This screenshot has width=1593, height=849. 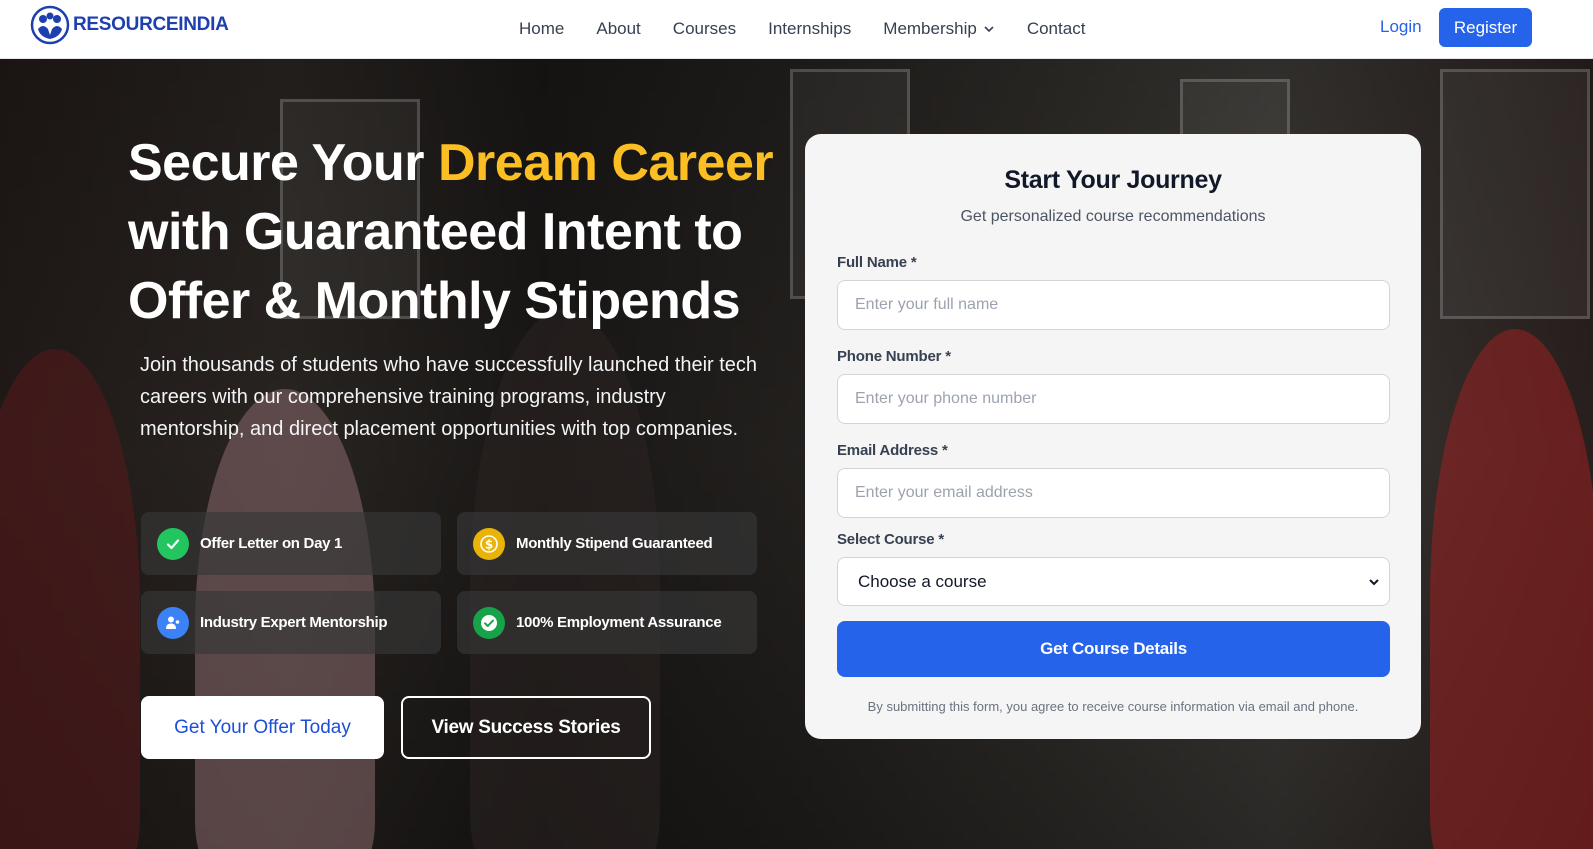 What do you see at coordinates (1113, 216) in the screenshot?
I see `form-subtitle: Get personalized course recommendations` at bounding box center [1113, 216].